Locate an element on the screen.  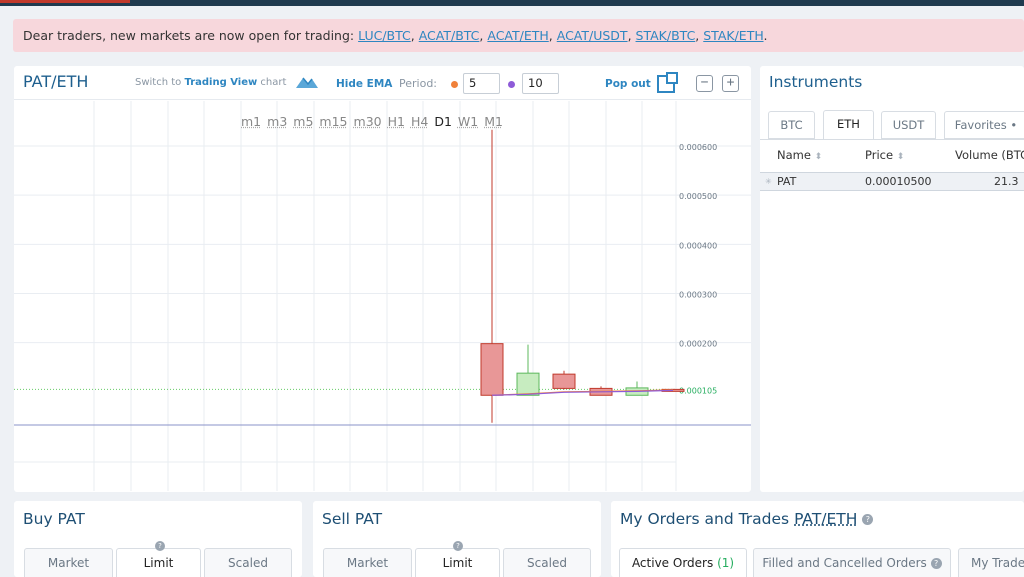
market-link-acat-eth: ACAT/ETH is located at coordinates (517, 35).